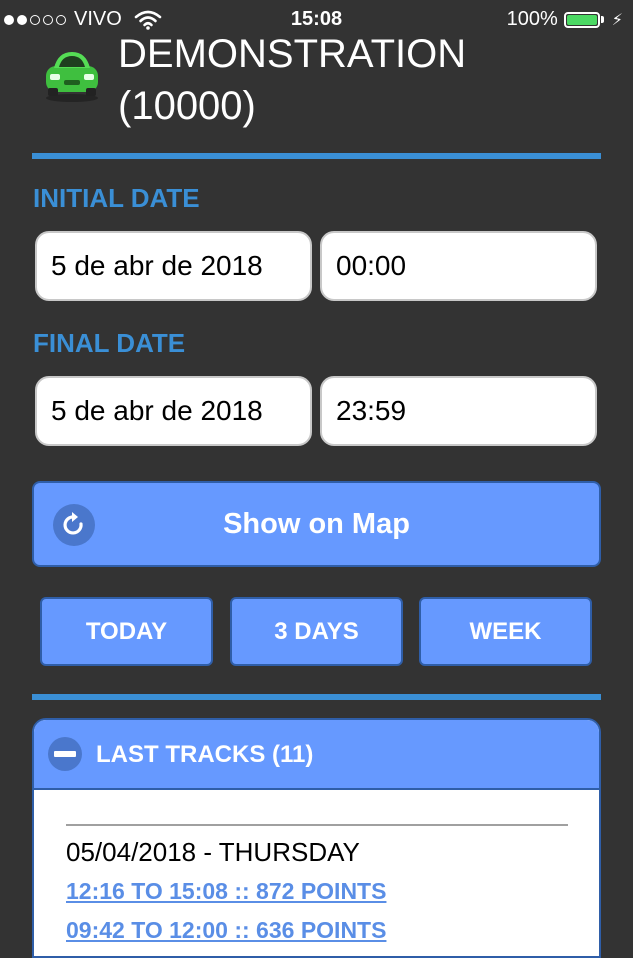  What do you see at coordinates (126, 631) in the screenshot?
I see `today-button: TODAY` at bounding box center [126, 631].